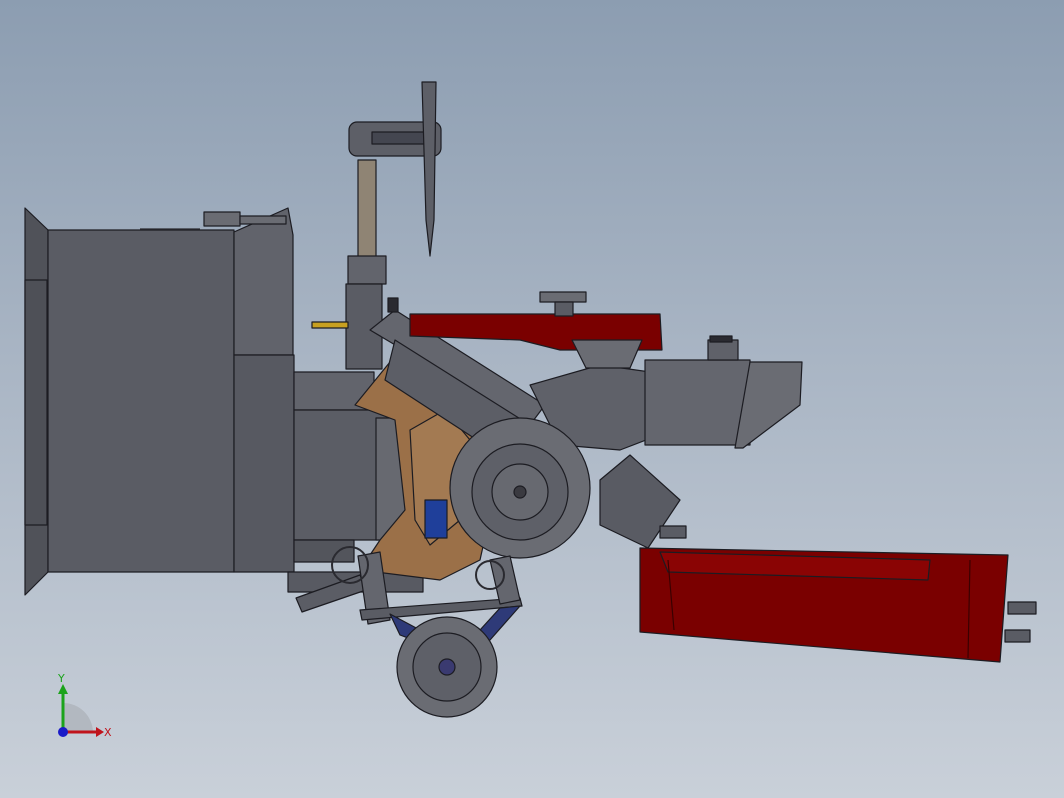  I want to click on x-axis-arrow, so click(100, 732).